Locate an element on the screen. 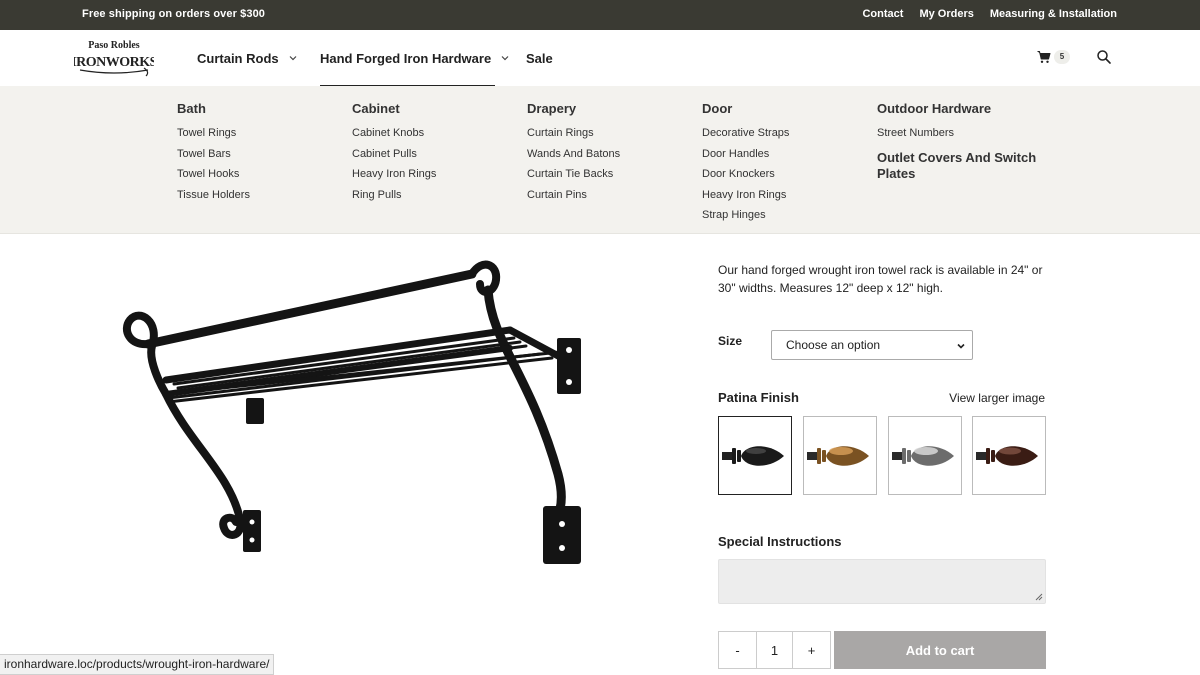 This screenshot has height=675, width=1200. menu-heading-outdoor-hardware: Outdoor Hardware is located at coordinates (962, 109).